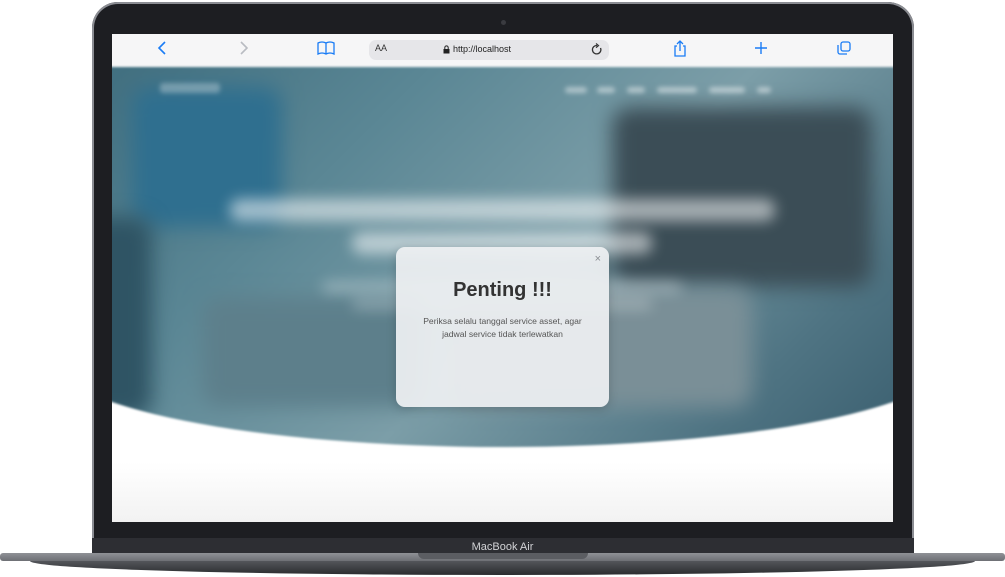 This screenshot has height=577, width=1005. What do you see at coordinates (190, 88) in the screenshot?
I see `site-logo` at bounding box center [190, 88].